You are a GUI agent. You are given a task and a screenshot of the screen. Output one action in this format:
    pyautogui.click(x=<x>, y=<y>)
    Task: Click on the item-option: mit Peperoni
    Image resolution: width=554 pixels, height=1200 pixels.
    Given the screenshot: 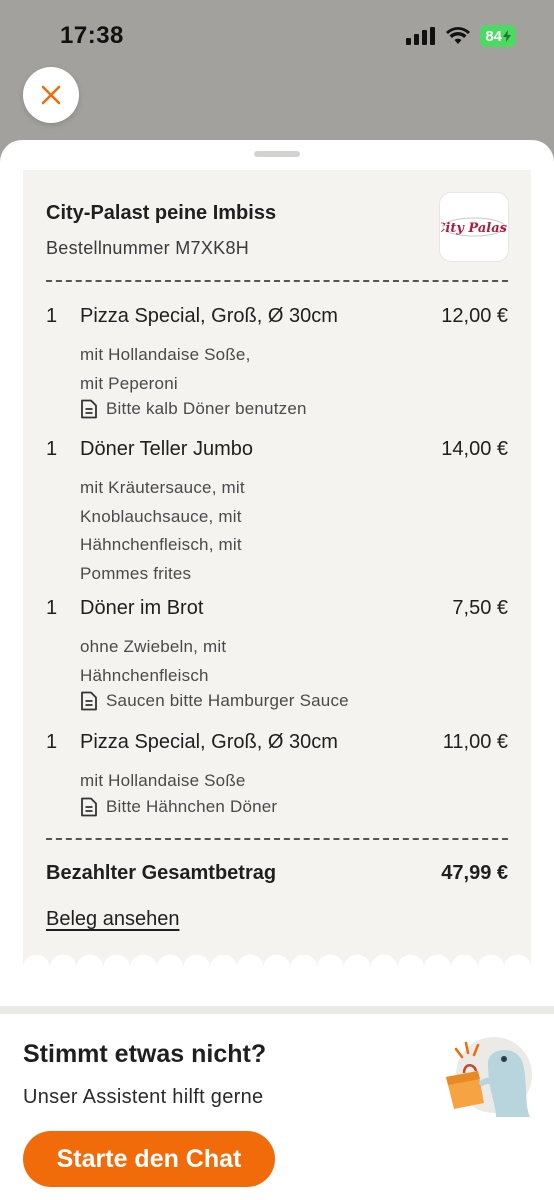 What is the action you would take?
    pyautogui.click(x=129, y=383)
    